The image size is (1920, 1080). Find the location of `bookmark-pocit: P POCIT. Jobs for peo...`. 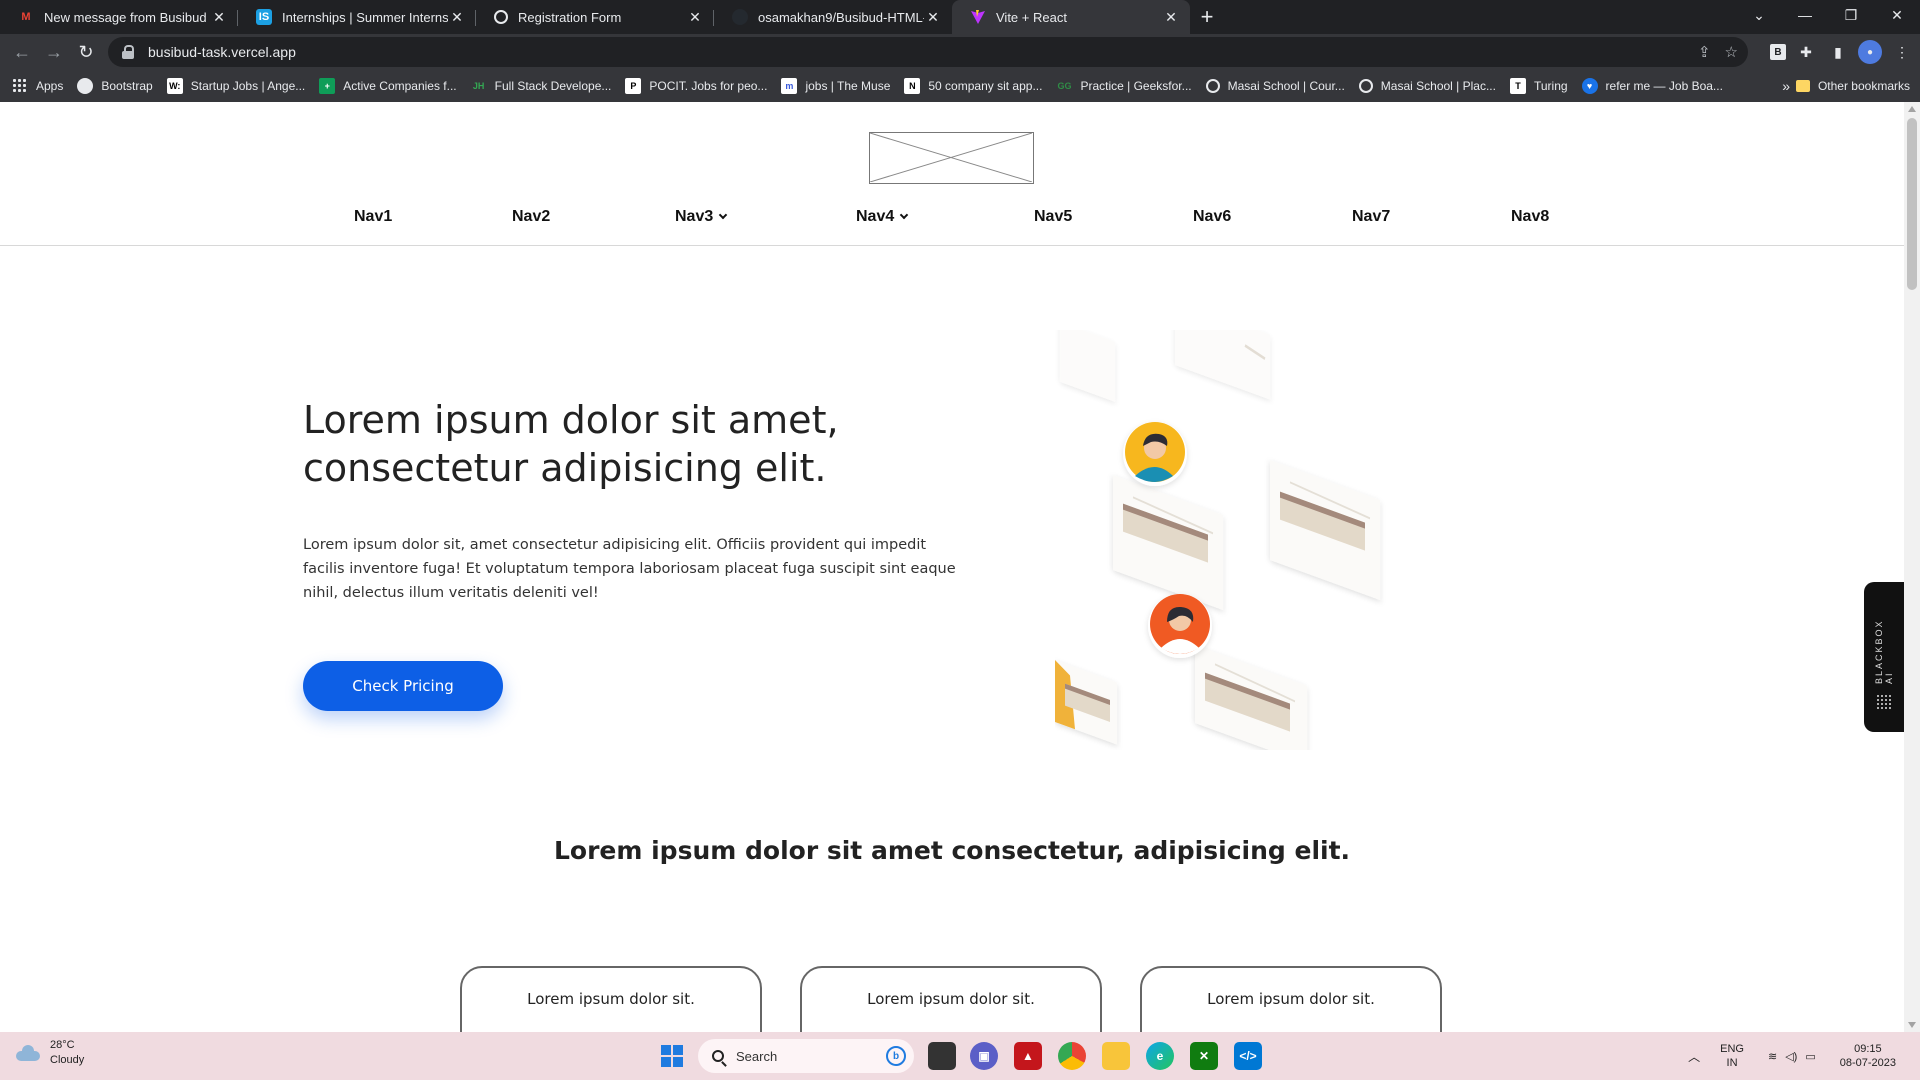

bookmark-pocit: P POCIT. Jobs for peo... is located at coordinates (696, 86).